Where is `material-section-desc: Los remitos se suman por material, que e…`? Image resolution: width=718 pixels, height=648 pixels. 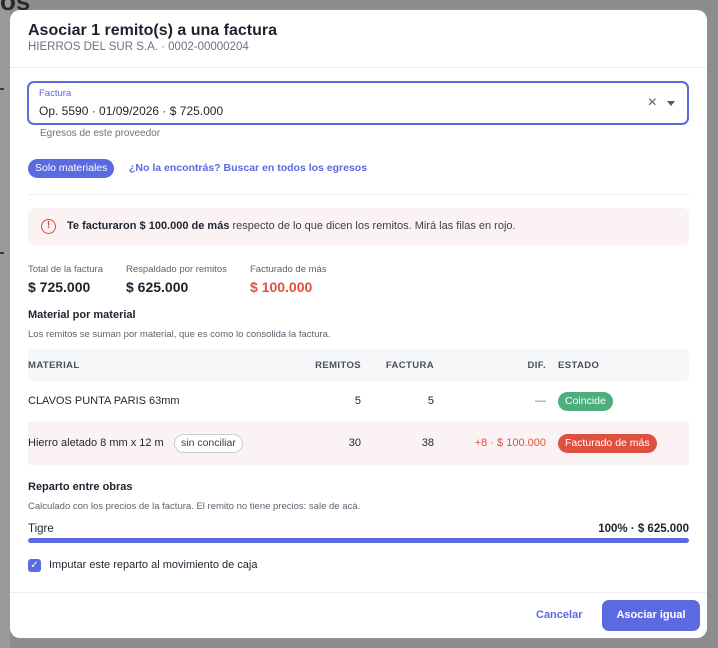 material-section-desc: Los remitos se suman por material, que e… is located at coordinates (179, 334).